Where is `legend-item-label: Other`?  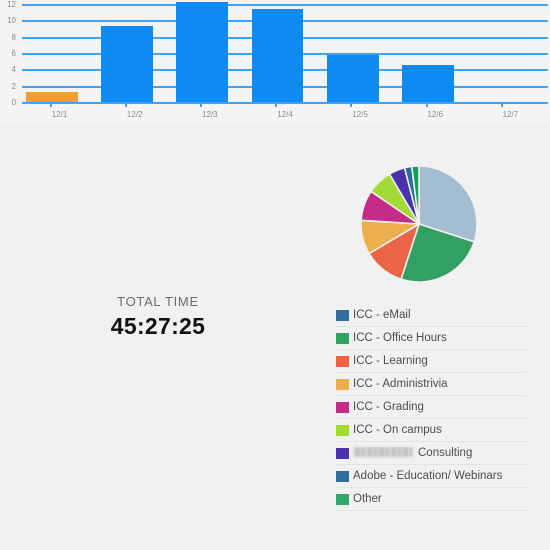 legend-item-label: Other is located at coordinates (367, 498).